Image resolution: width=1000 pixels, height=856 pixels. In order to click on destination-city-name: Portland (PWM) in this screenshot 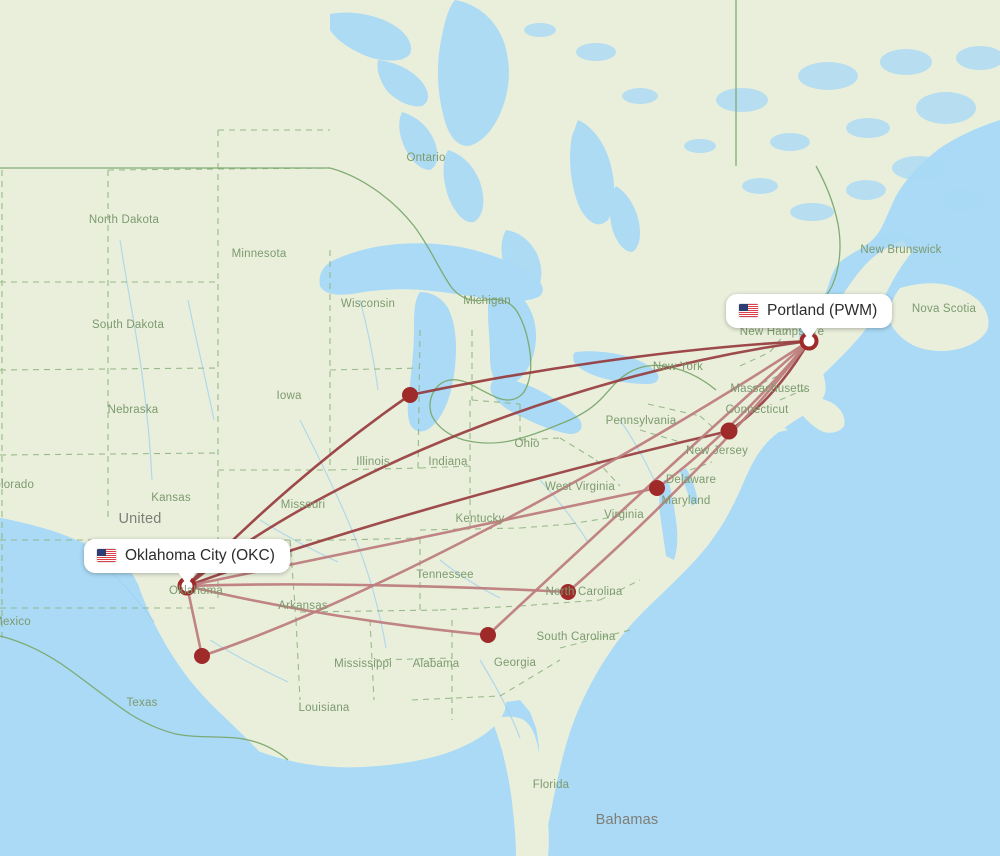, I will do `click(822, 310)`.